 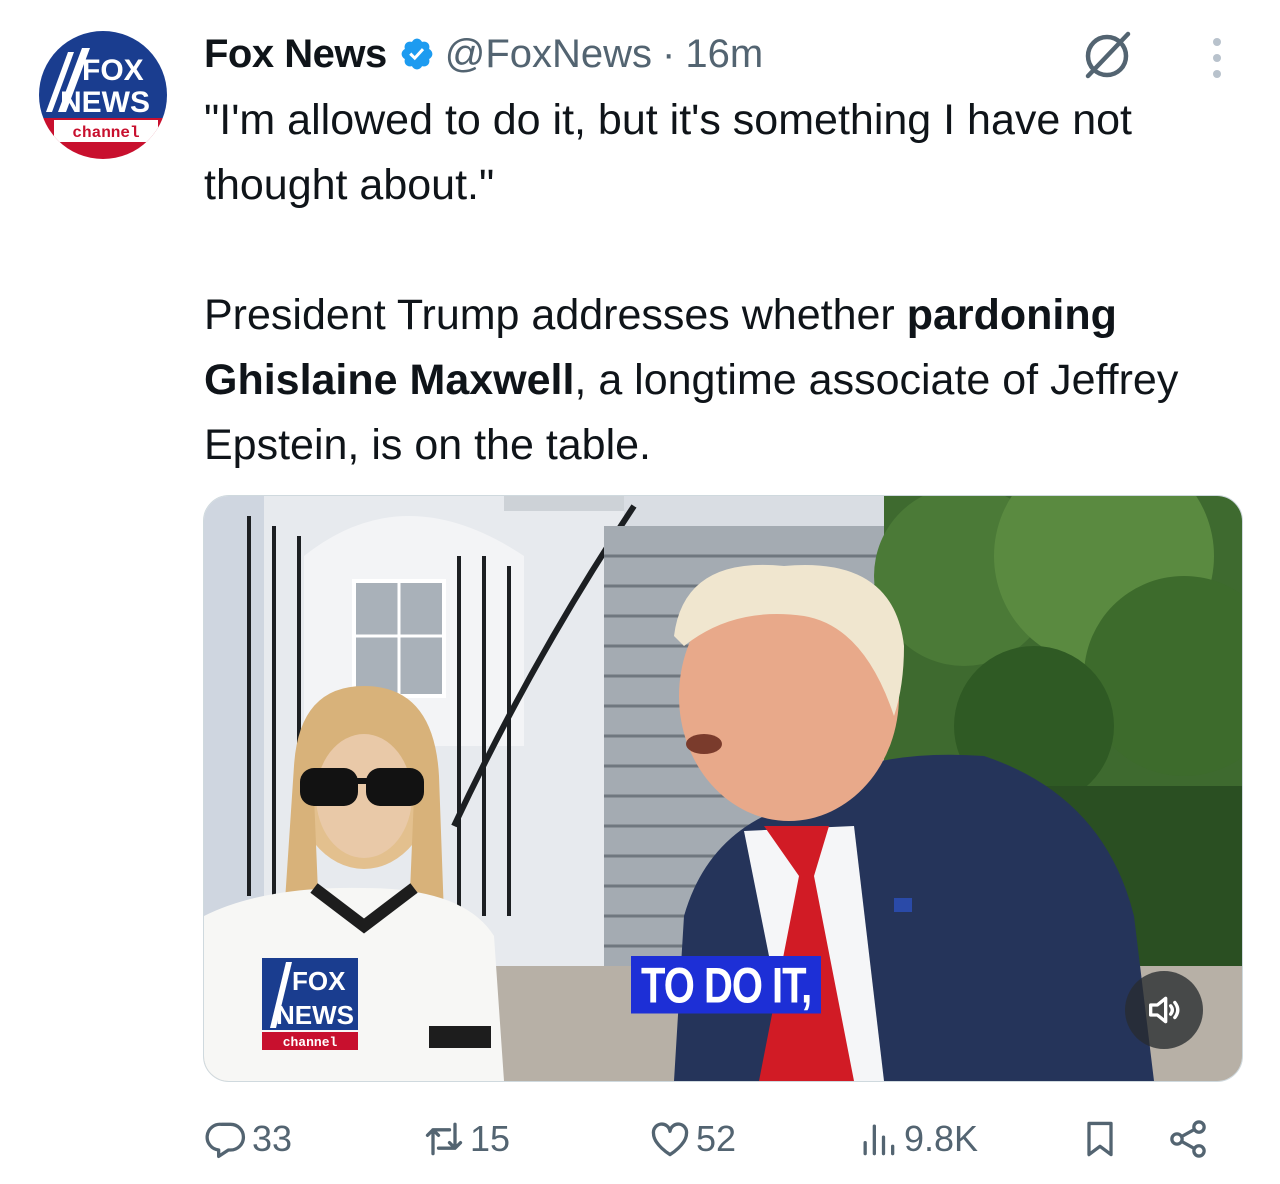 What do you see at coordinates (225, 1140) in the screenshot?
I see `reply-icon` at bounding box center [225, 1140].